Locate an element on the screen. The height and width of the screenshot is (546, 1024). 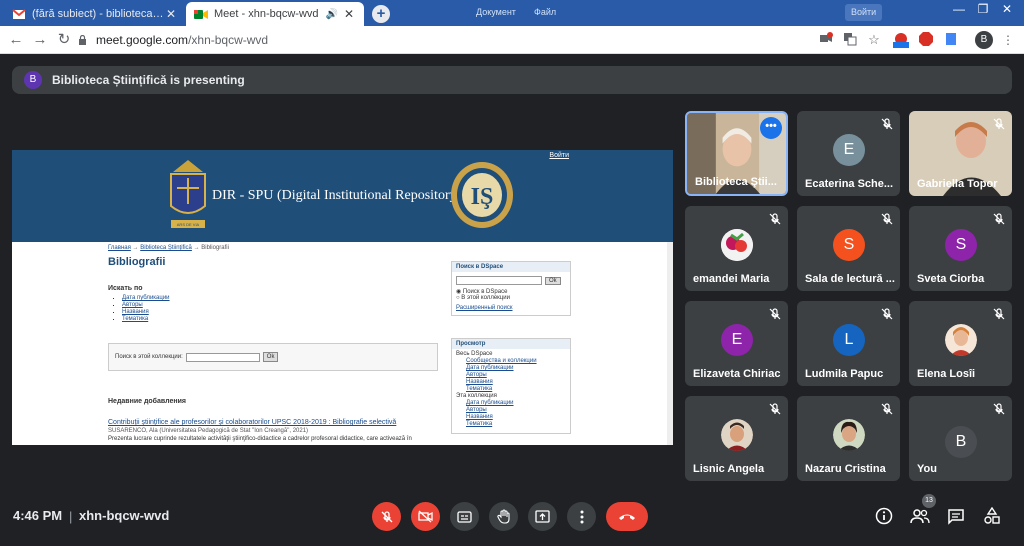
breadcrumb-sep: → is located at coordinates (196, 248).